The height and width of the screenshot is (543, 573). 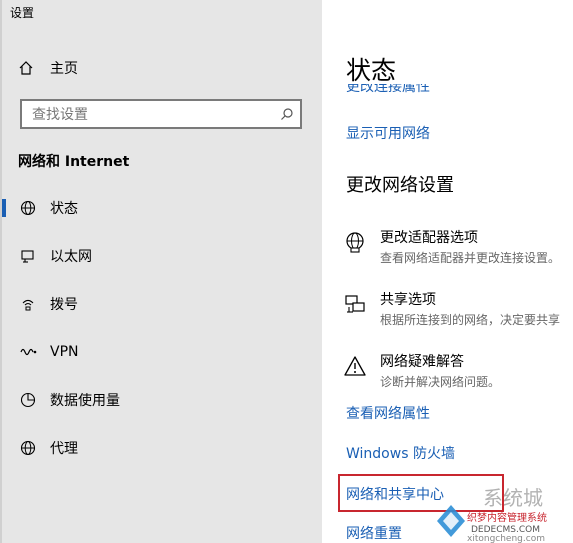 I want to click on selection-indicator, so click(x=4, y=208).